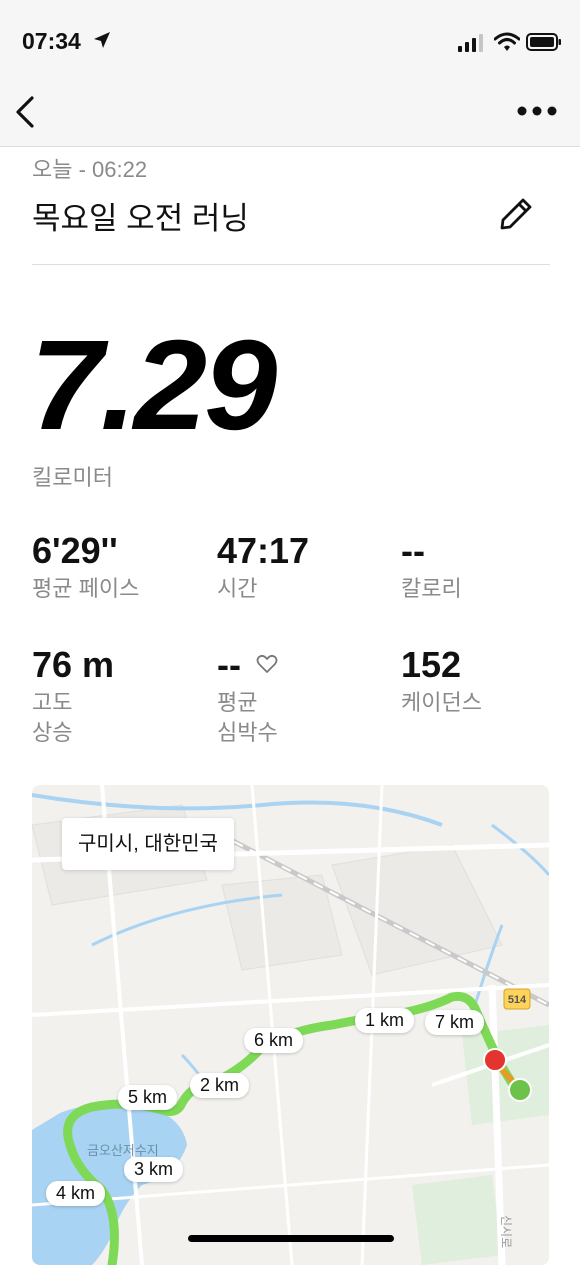 Image resolution: width=580 pixels, height=1265 pixels. What do you see at coordinates (237, 702) in the screenshot?
I see `avg-heart-rate-label-line1: 평균` at bounding box center [237, 702].